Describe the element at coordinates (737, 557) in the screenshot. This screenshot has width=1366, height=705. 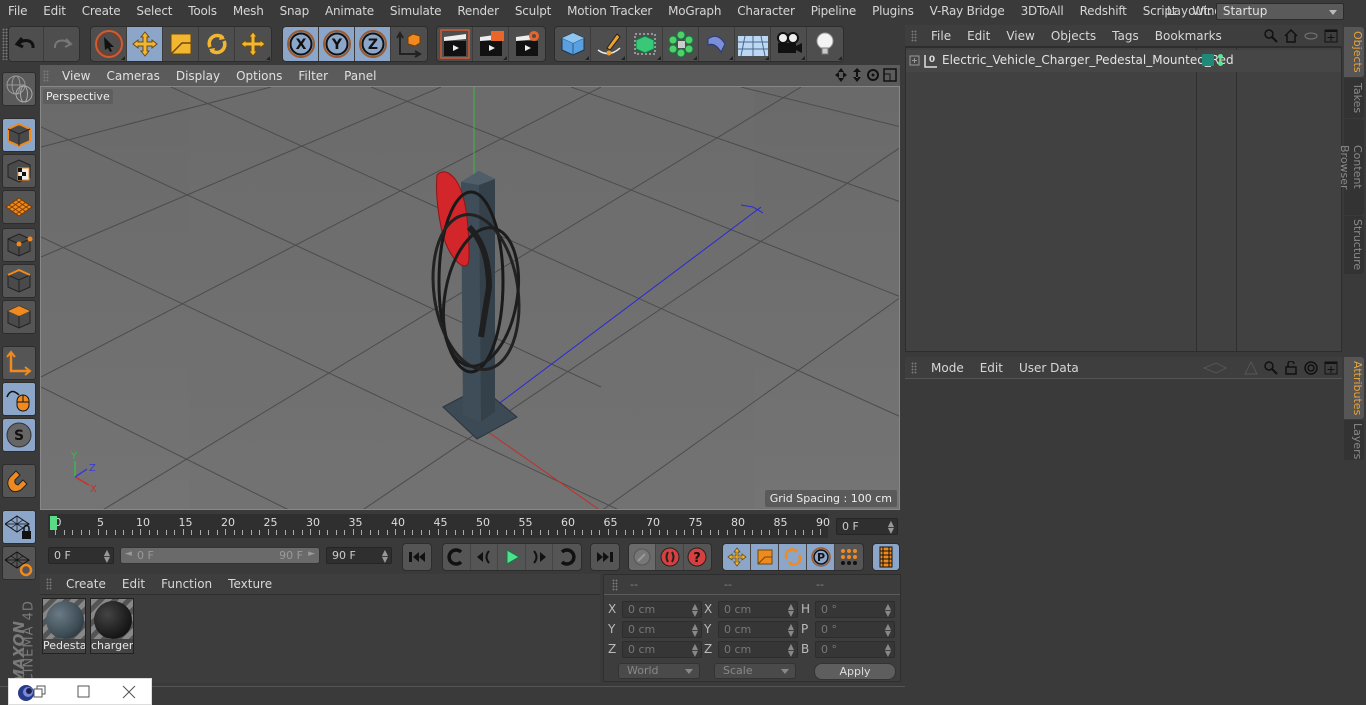
I see `key-position-button` at that location.